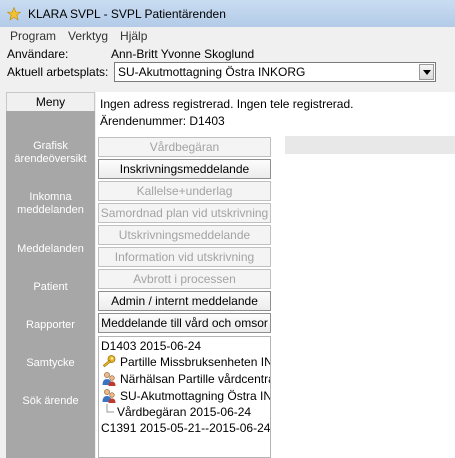 This screenshot has width=455, height=458. I want to click on menu-verktyg: Verktyg, so click(88, 36).